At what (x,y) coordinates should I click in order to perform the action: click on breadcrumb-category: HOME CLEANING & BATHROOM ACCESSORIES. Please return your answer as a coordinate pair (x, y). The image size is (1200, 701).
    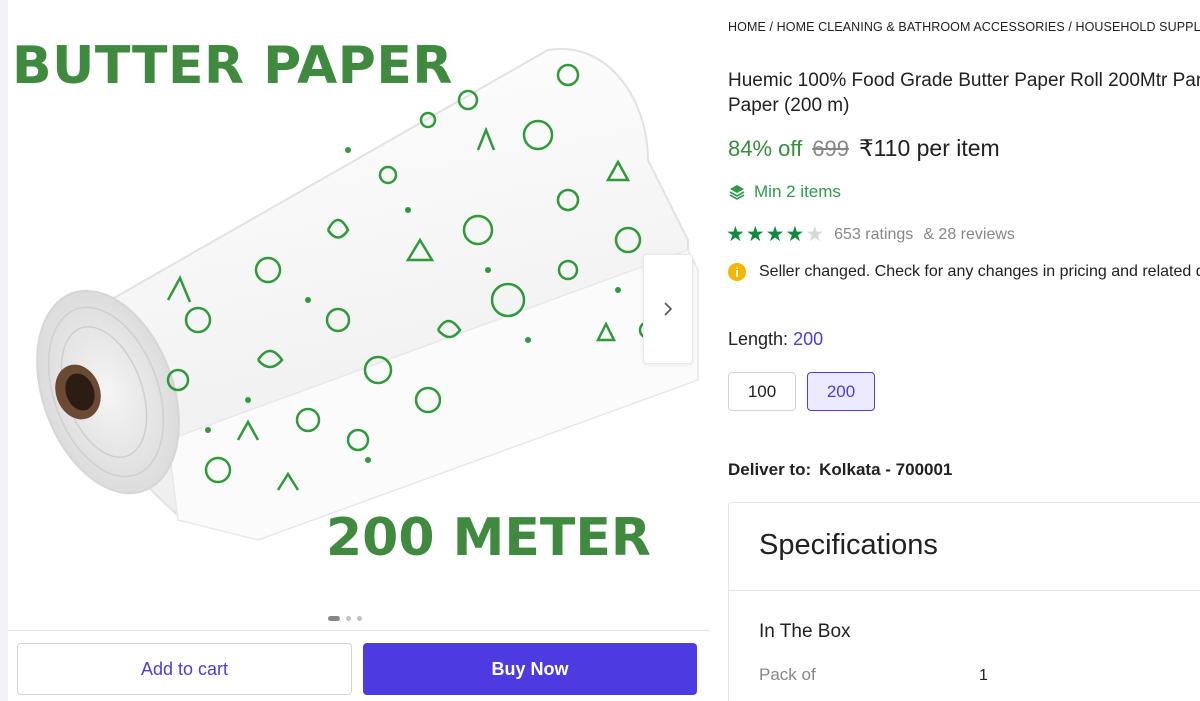
    Looking at the image, I should click on (921, 27).